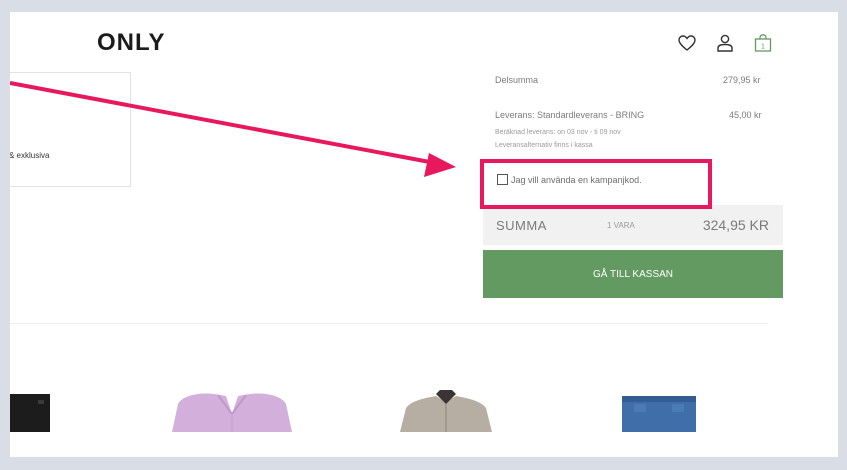  What do you see at coordinates (233, 129) in the screenshot?
I see `annotation-arrow` at bounding box center [233, 129].